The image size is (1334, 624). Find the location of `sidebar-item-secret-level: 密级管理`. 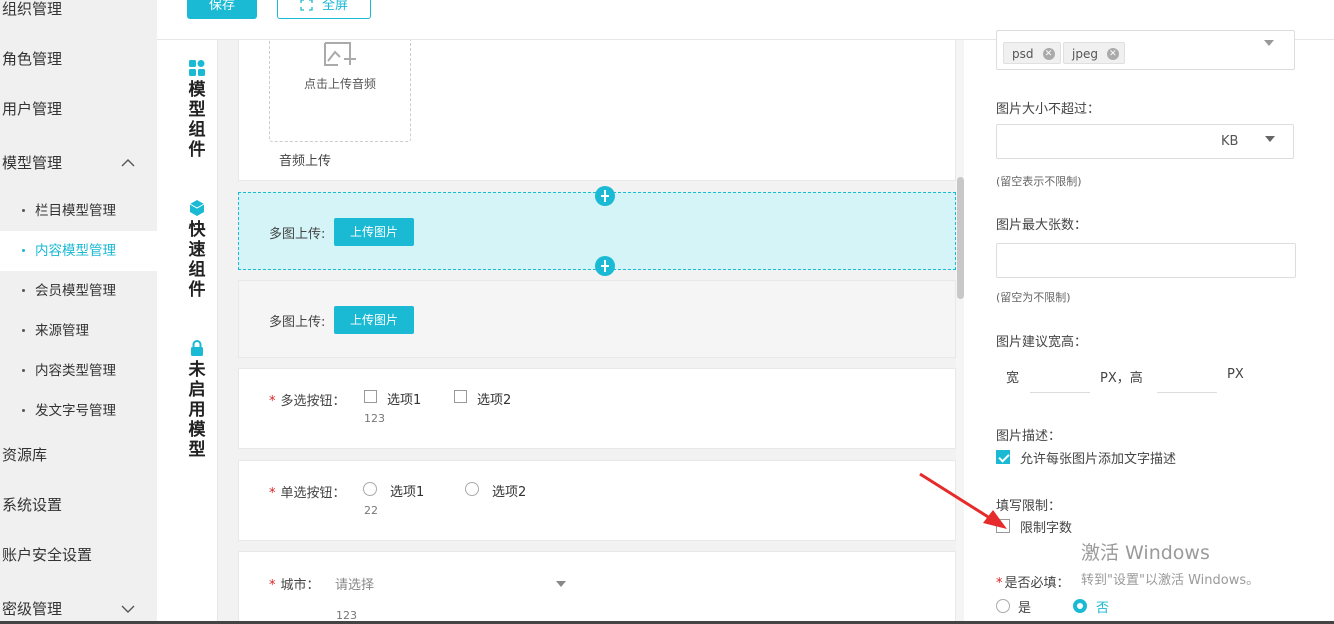

sidebar-item-secret-level: 密级管理 is located at coordinates (77, 609).